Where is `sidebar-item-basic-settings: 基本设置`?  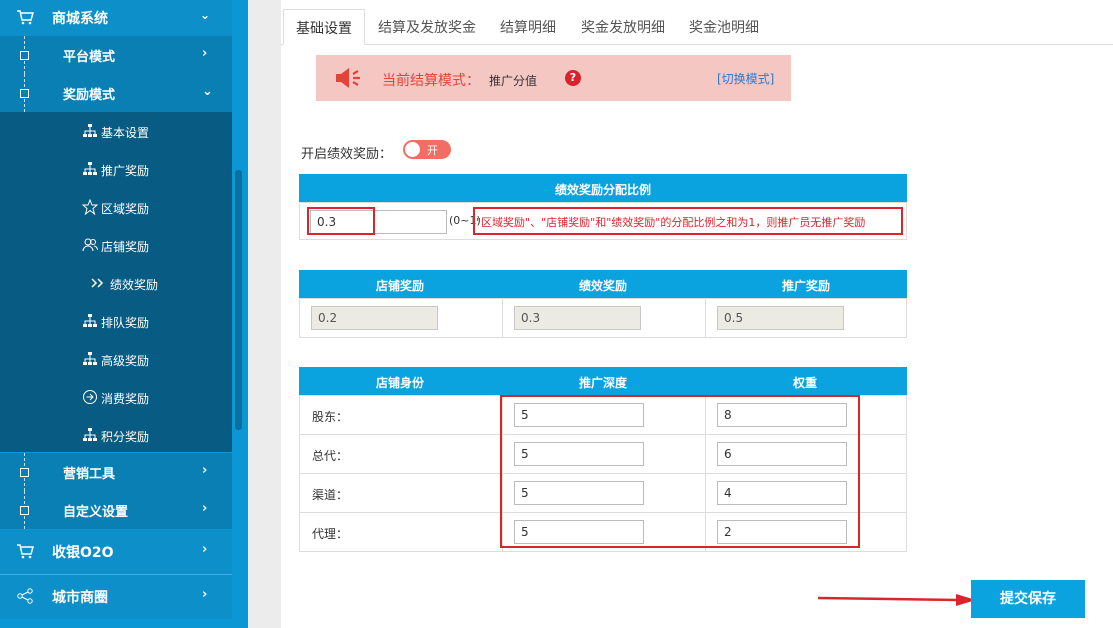 sidebar-item-basic-settings: 基本设置 is located at coordinates (116, 131).